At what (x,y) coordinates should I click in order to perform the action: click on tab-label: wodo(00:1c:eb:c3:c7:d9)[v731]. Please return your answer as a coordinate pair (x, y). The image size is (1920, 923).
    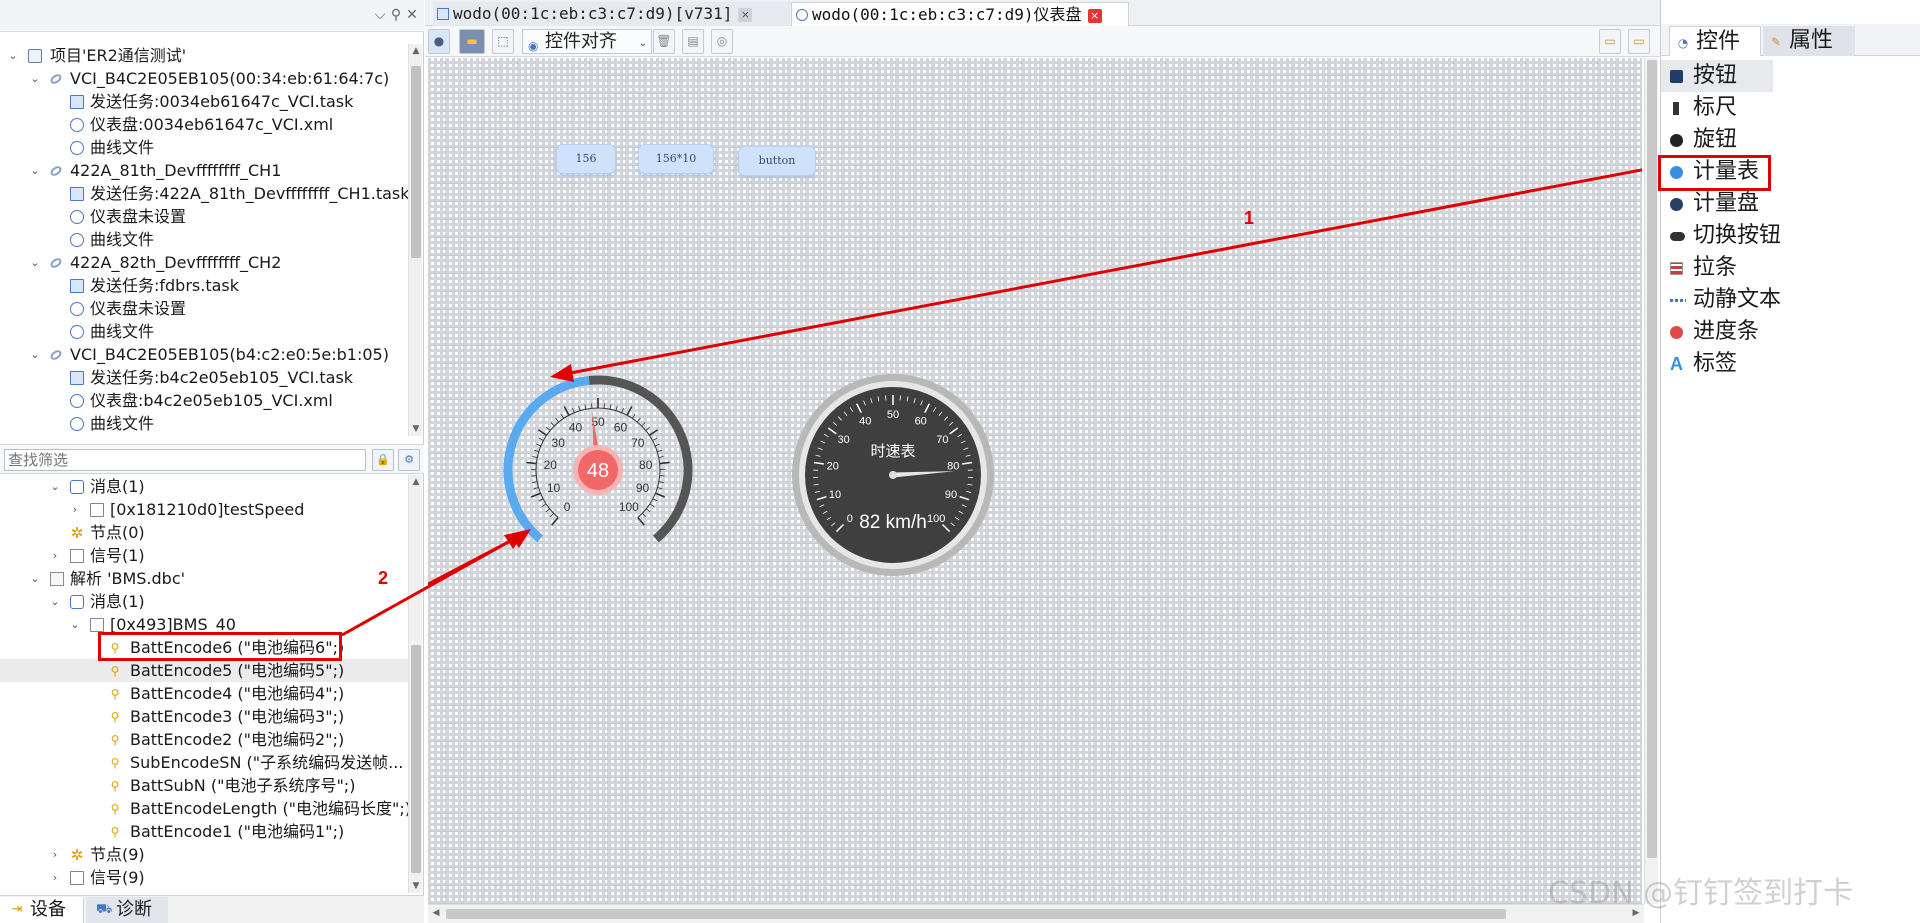
    Looking at the image, I should click on (593, 13).